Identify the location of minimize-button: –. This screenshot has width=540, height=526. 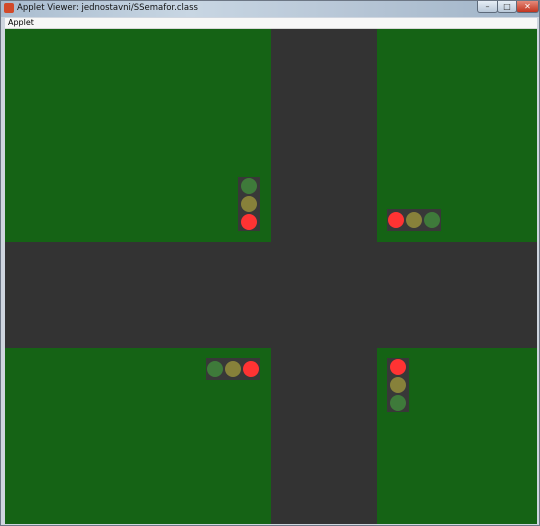
(487, 7).